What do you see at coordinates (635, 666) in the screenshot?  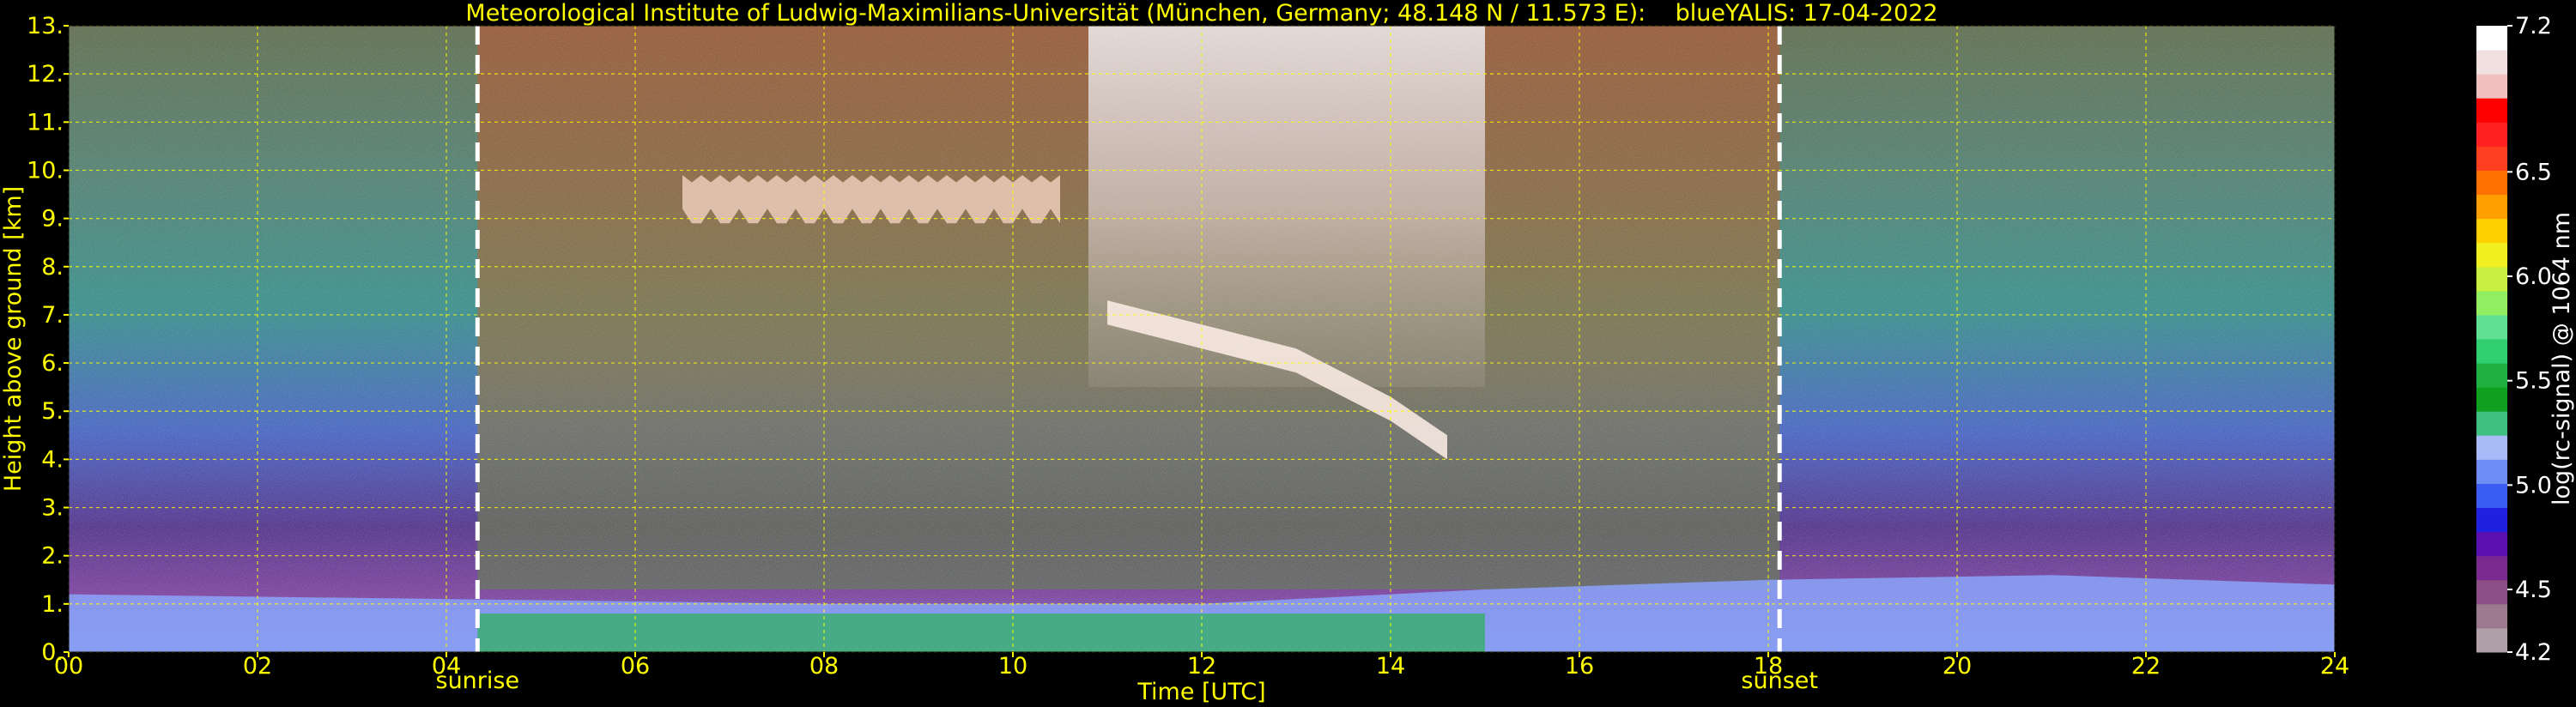 I see `x-tick-label: 06` at bounding box center [635, 666].